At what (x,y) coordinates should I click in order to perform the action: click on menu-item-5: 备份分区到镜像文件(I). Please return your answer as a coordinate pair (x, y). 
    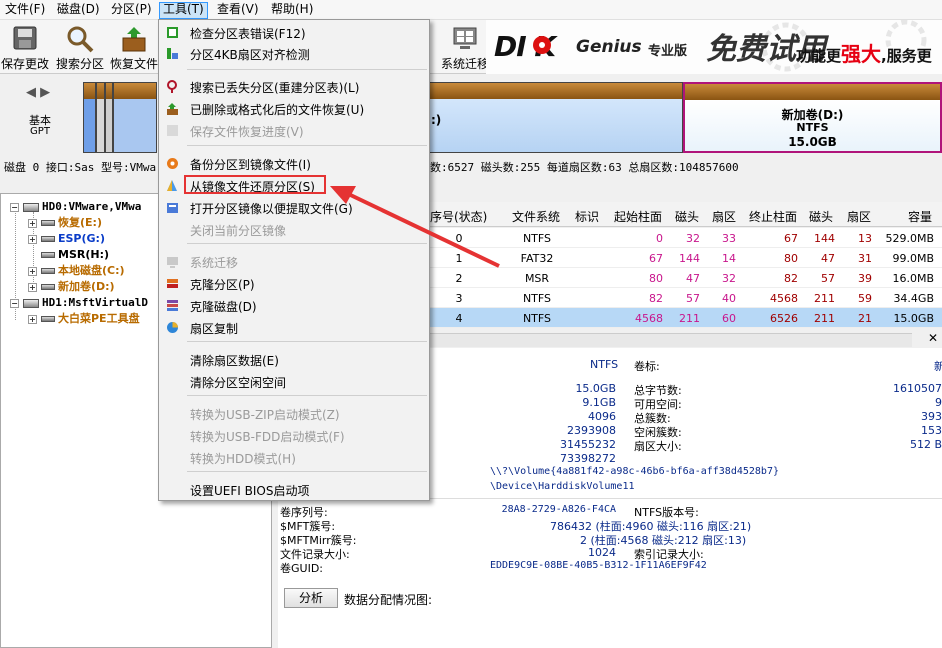
    Looking at the image, I should click on (294, 163).